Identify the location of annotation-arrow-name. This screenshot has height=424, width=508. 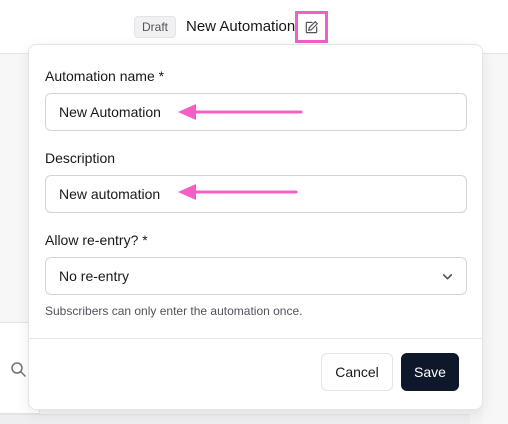
(240, 112).